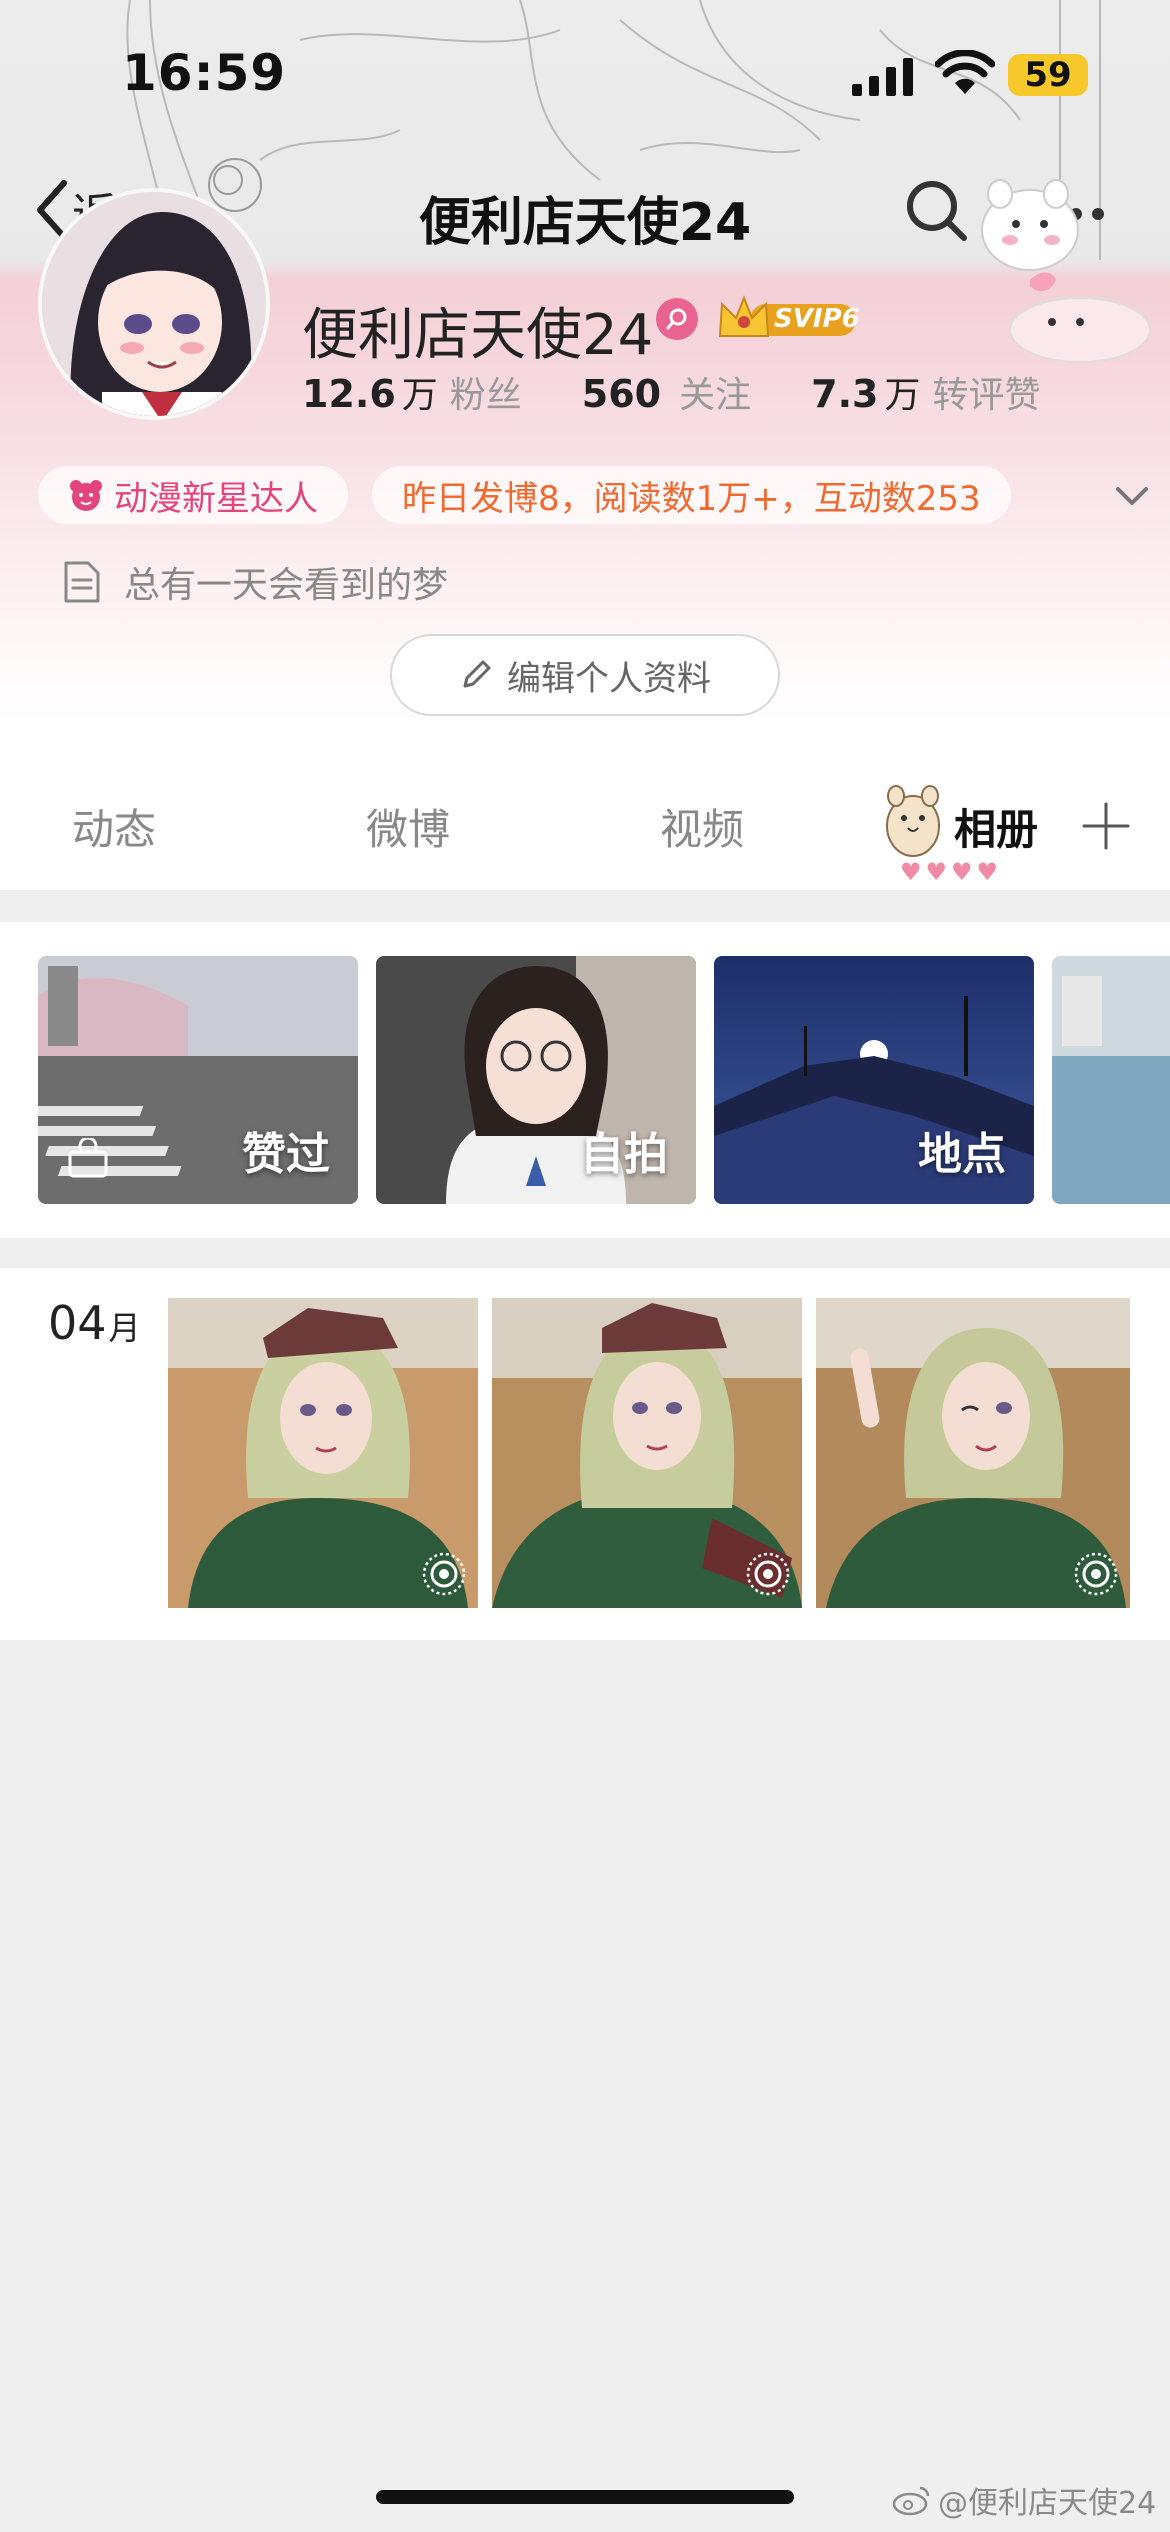  I want to click on watermark-text: @便利店天使24, so click(1047, 2503).